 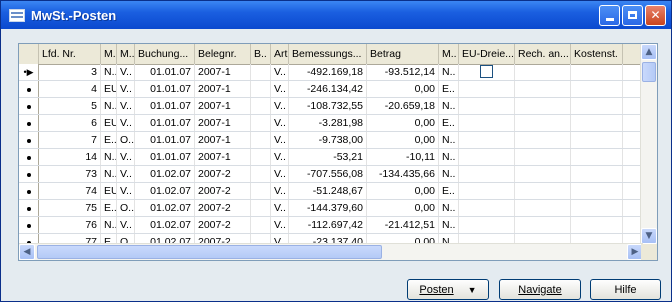 I want to click on table-cell: 7, so click(x=70, y=140).